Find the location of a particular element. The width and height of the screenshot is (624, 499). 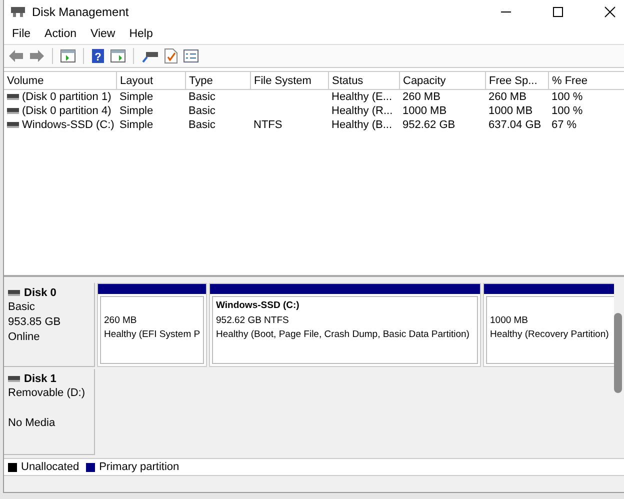

menu-item: Action is located at coordinates (60, 34).